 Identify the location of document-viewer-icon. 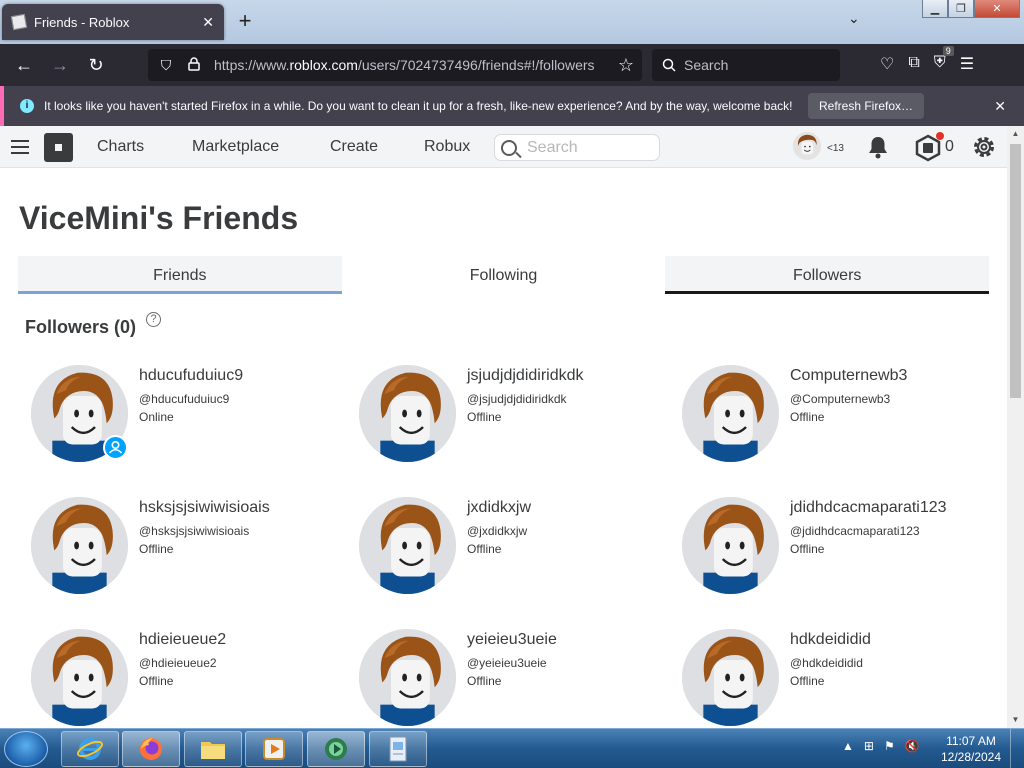
(398, 749).